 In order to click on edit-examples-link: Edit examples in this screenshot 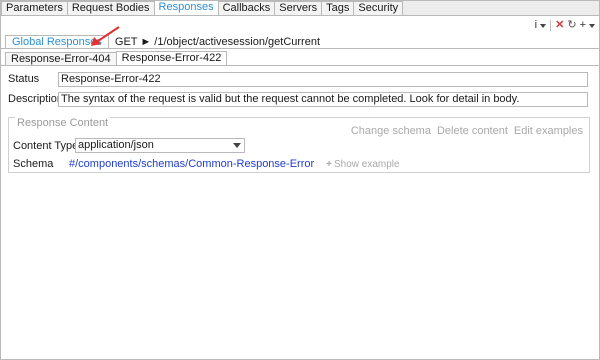, I will do `click(548, 131)`.